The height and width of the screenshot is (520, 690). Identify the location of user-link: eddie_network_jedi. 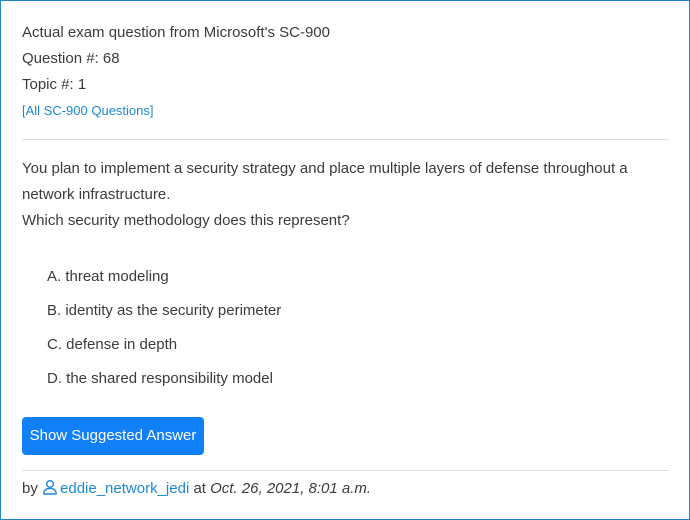
(115, 488).